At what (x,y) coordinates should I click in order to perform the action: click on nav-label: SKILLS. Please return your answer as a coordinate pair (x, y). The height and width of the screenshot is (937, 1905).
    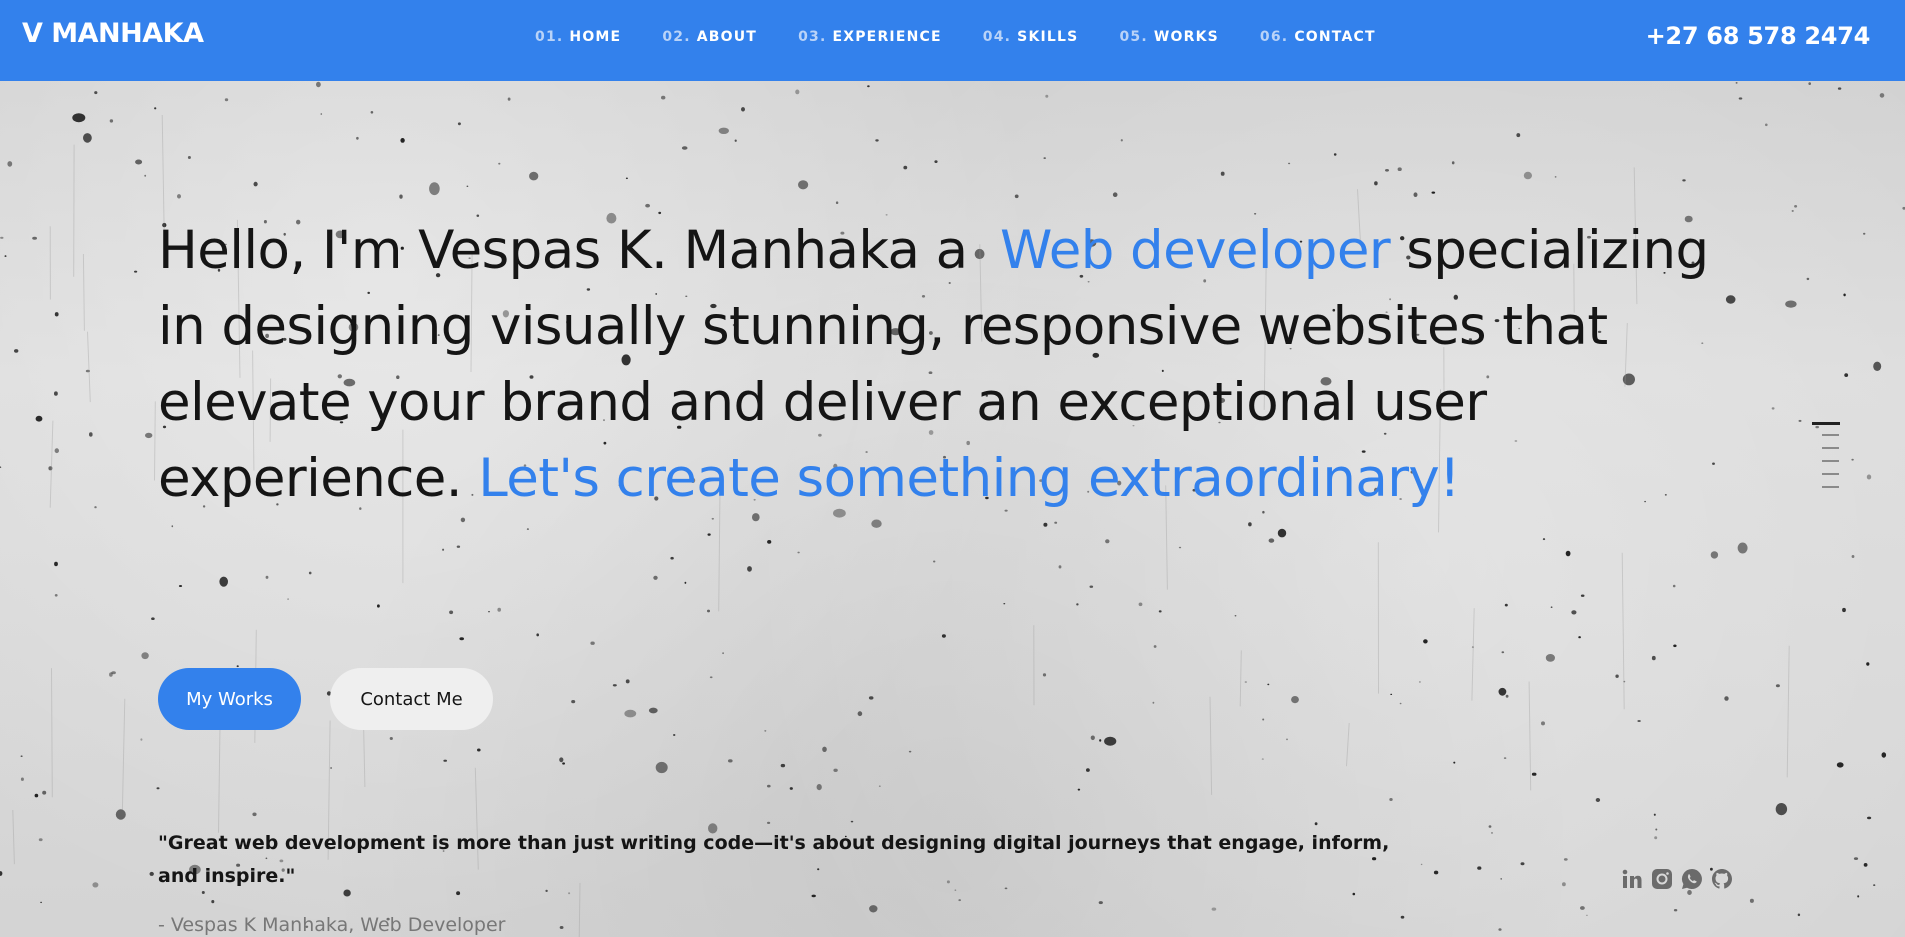
    Looking at the image, I should click on (1048, 37).